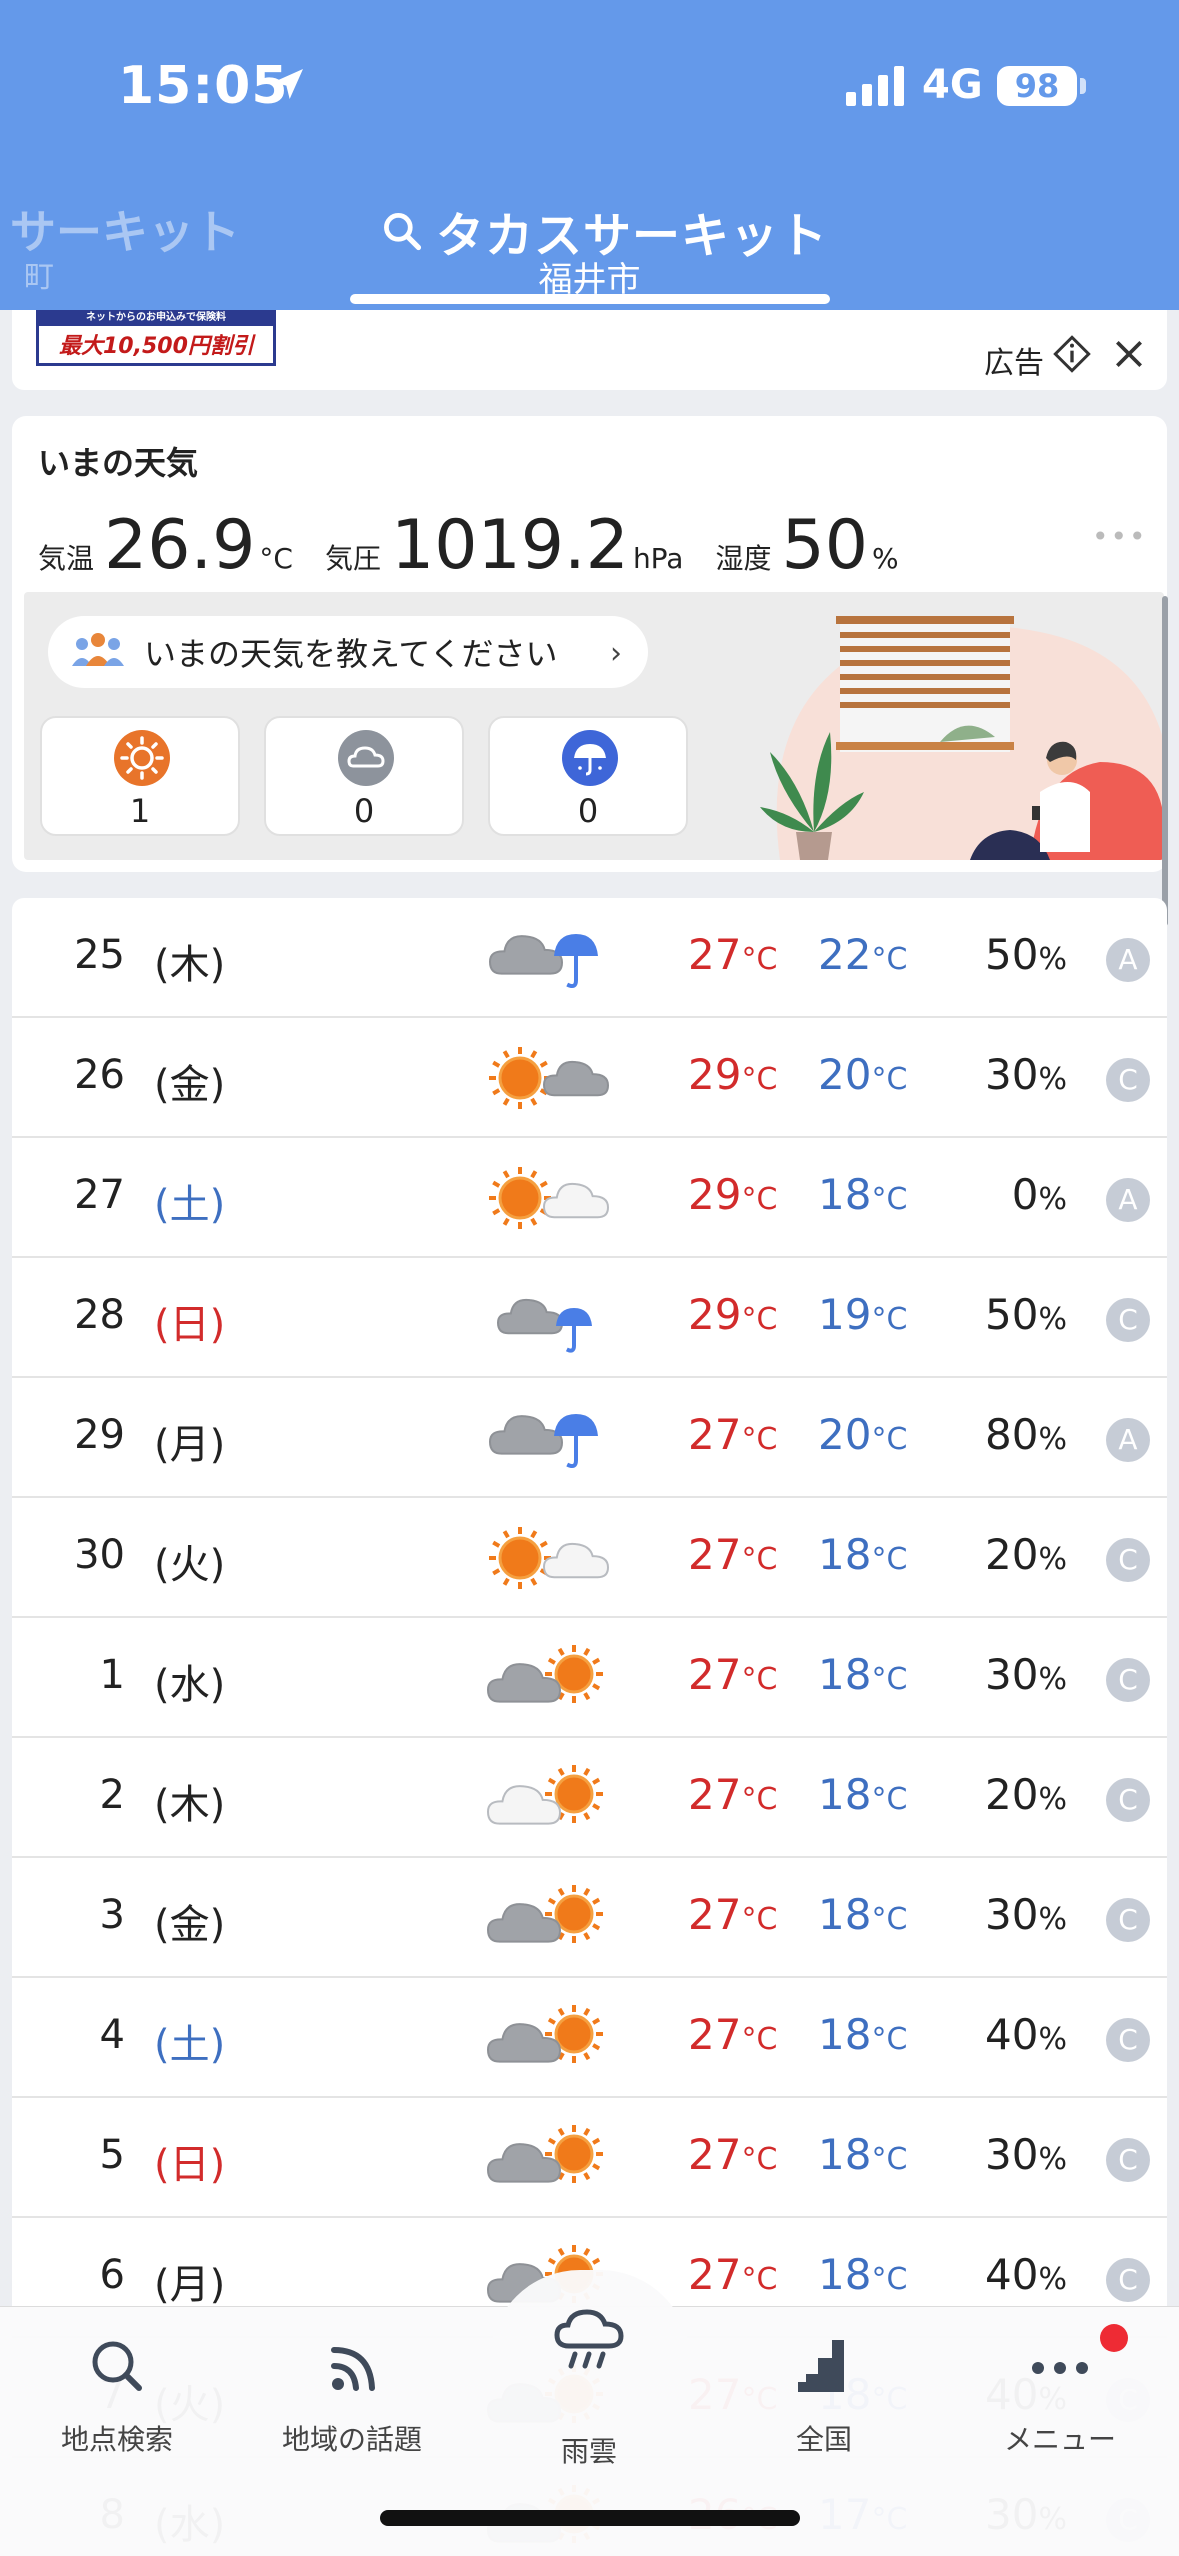 The image size is (1179, 2556). What do you see at coordinates (117, 2396) in the screenshot?
I see `tab-search: 地点検索` at bounding box center [117, 2396].